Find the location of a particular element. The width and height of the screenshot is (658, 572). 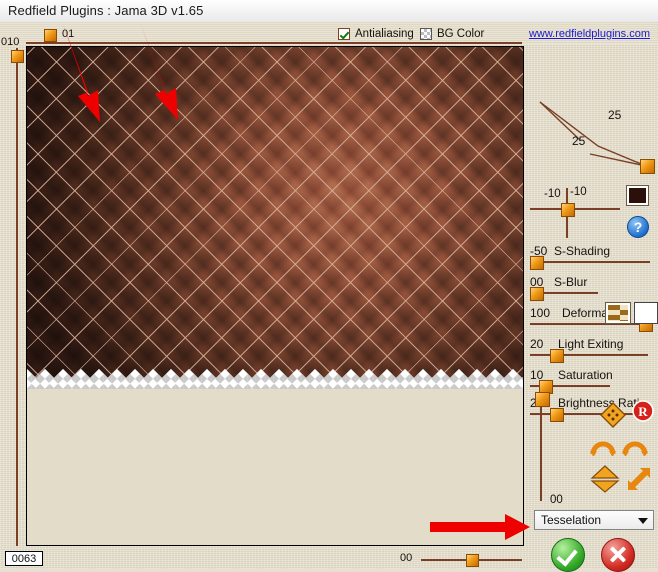

light-exiting-value: 20 is located at coordinates (537, 344).